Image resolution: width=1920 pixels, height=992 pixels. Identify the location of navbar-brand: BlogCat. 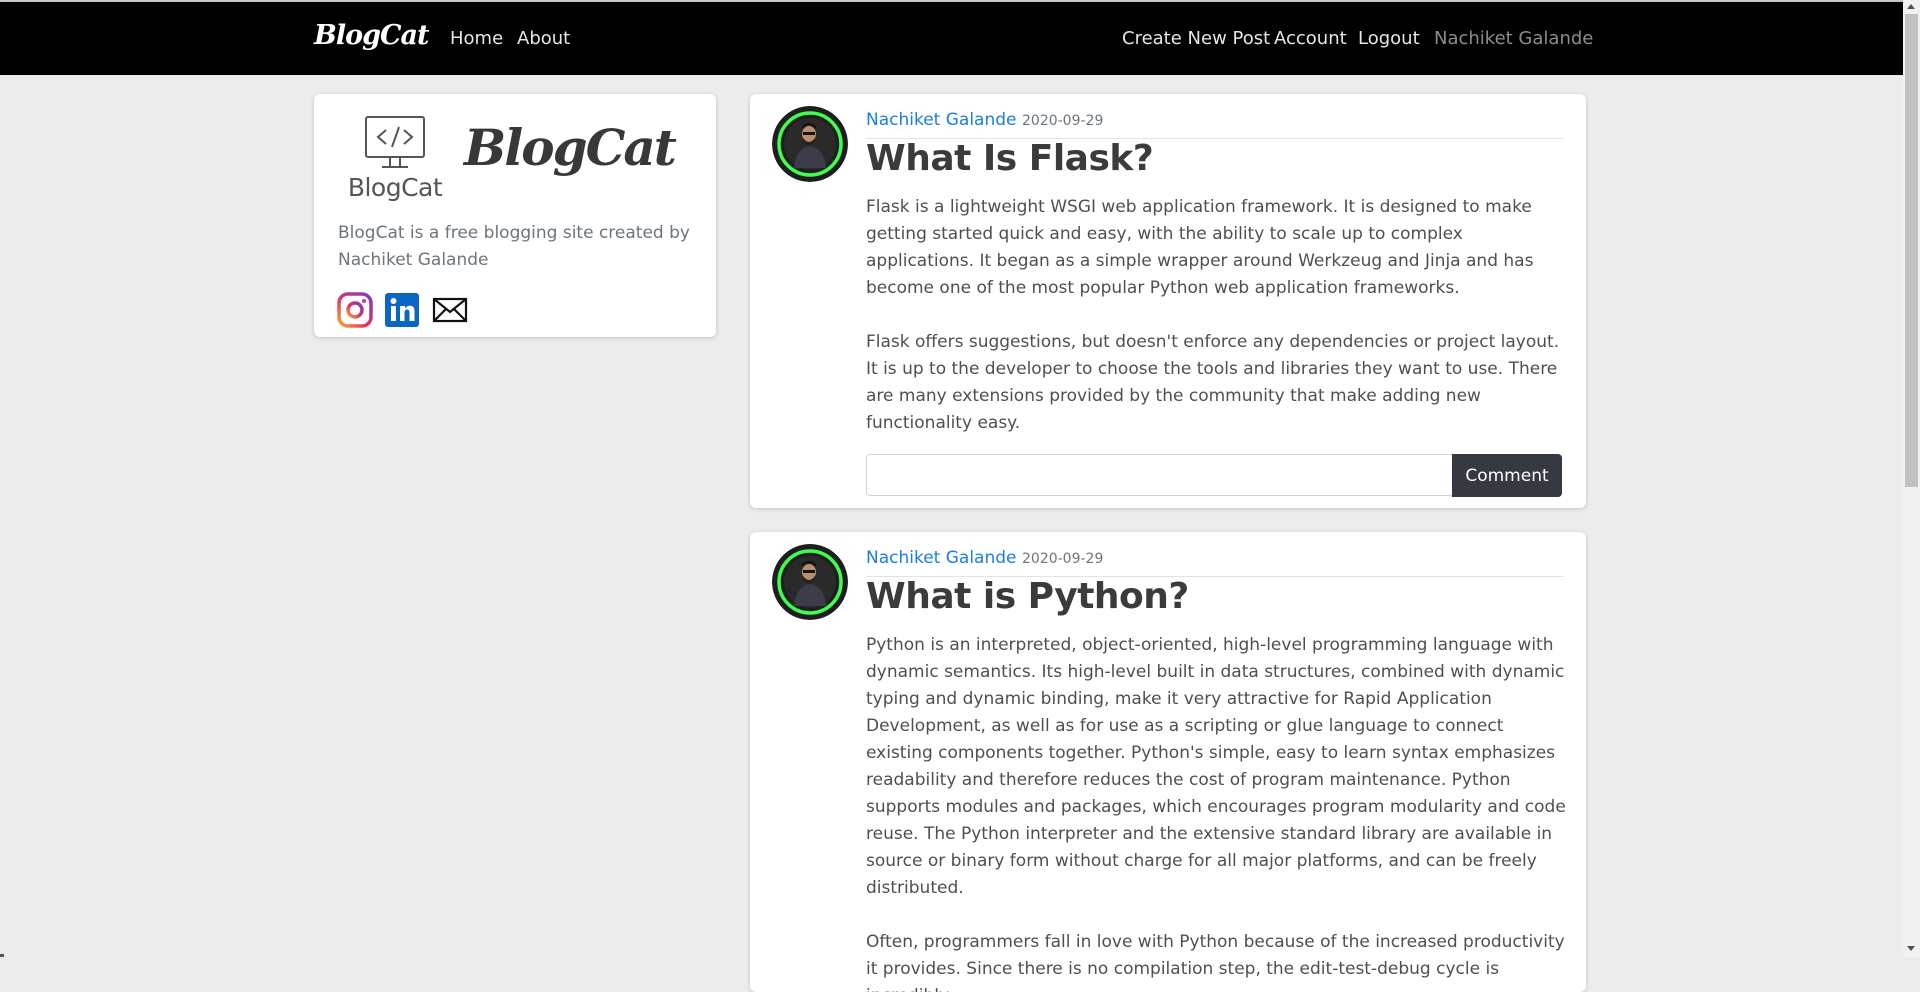
(371, 35).